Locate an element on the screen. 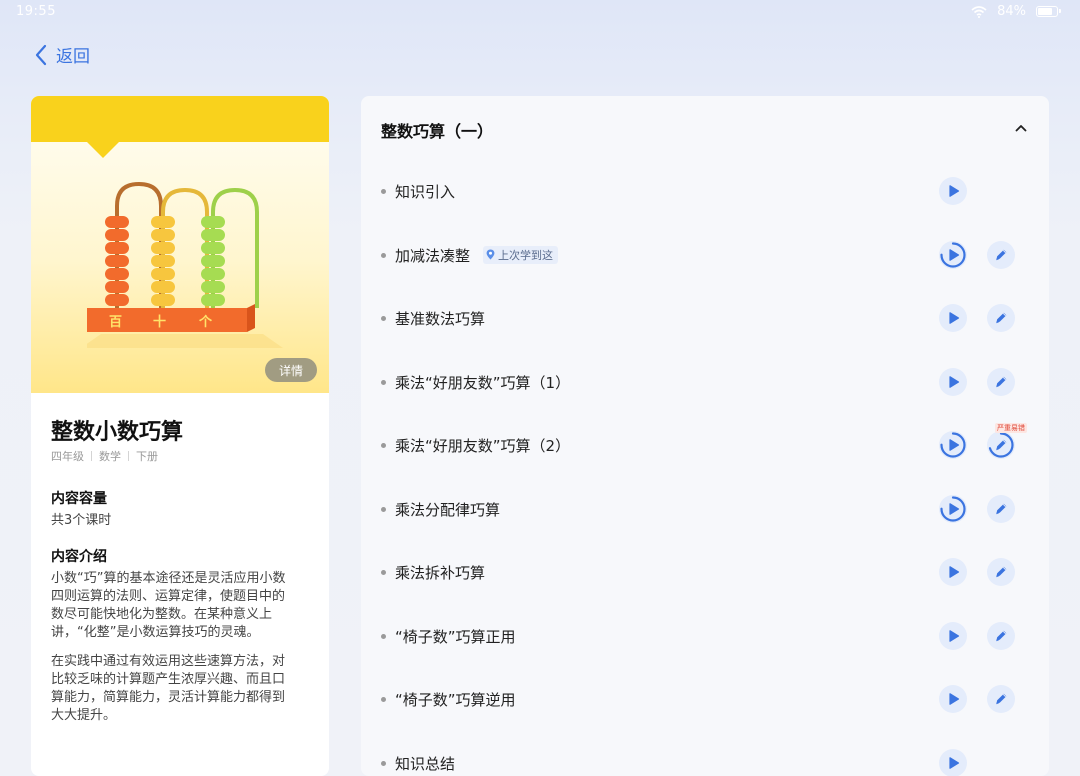 This screenshot has height=776, width=1080. lesson-row: 乘法“好朋友数”巧算（2） 严重易错 is located at coordinates (705, 445).